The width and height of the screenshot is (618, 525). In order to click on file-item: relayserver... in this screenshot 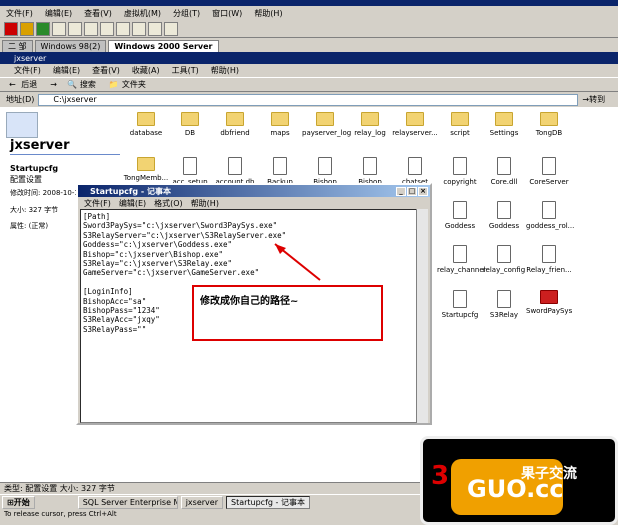, I will do `click(415, 124)`.